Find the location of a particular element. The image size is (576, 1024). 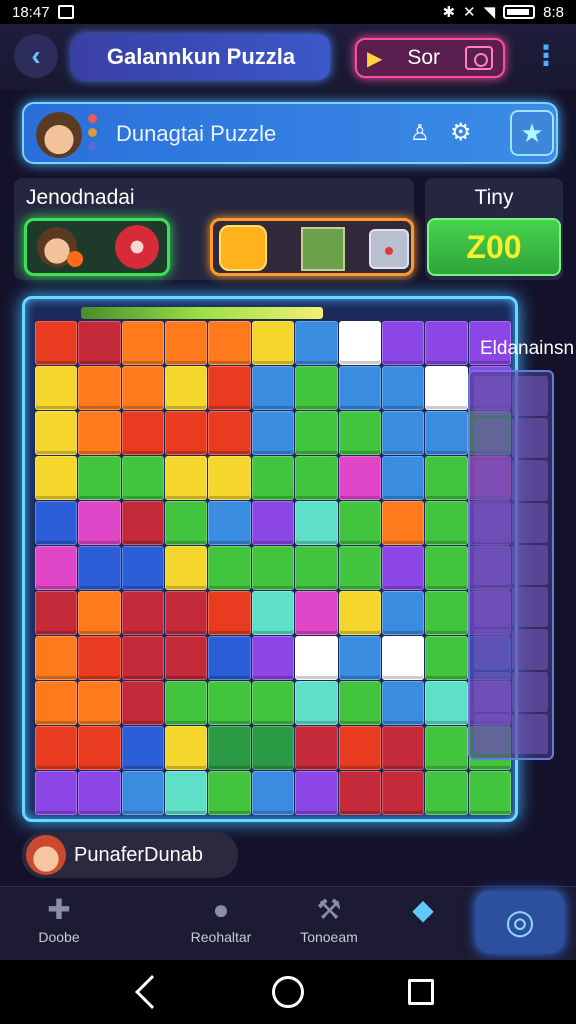

nav-item-doobe: ✚ Doobe is located at coordinates (59, 924).